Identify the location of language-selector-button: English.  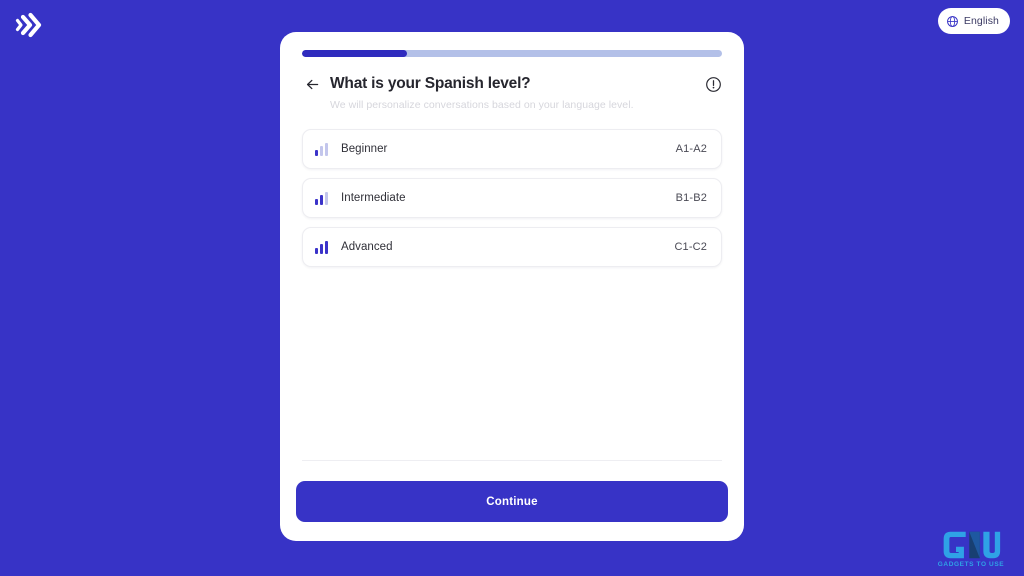
(973, 21).